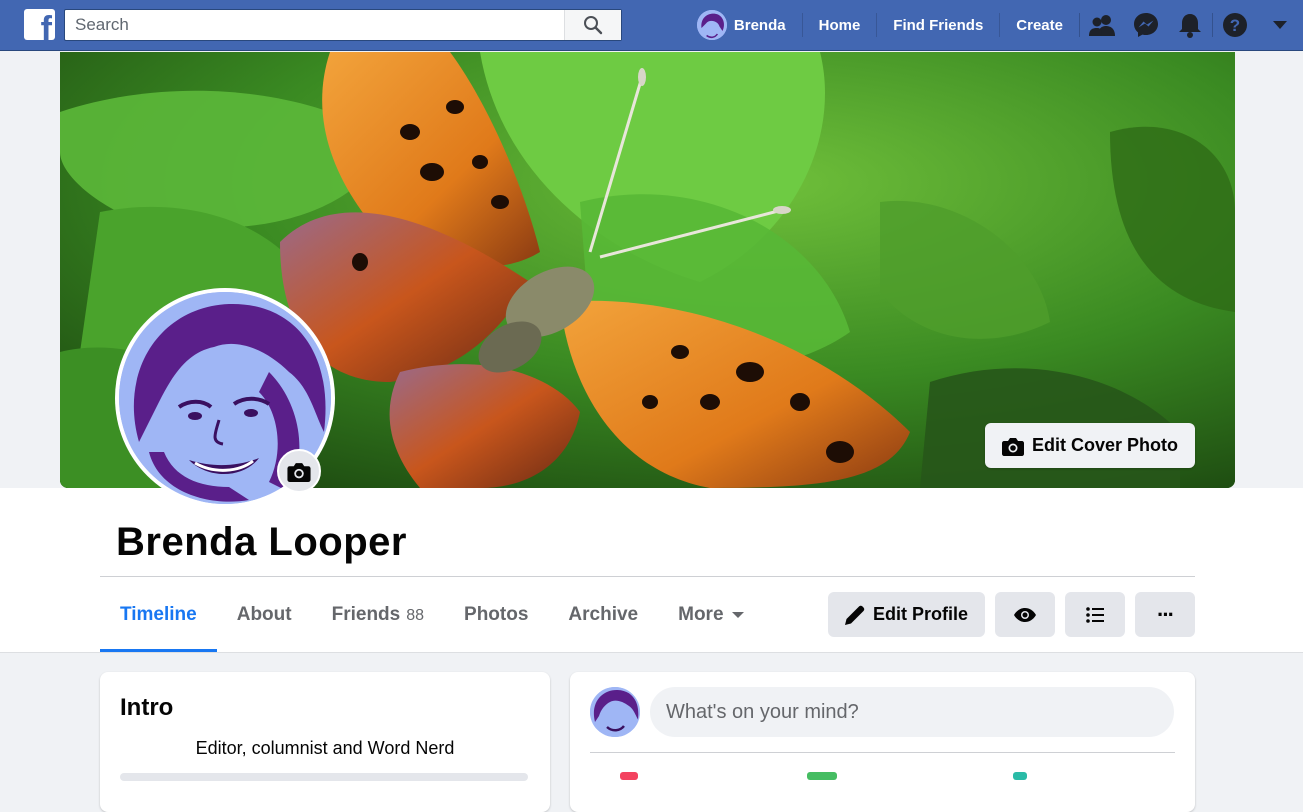 Image resolution: width=1303 pixels, height=812 pixels. What do you see at coordinates (629, 776) in the screenshot?
I see `photo-video-action-icon` at bounding box center [629, 776].